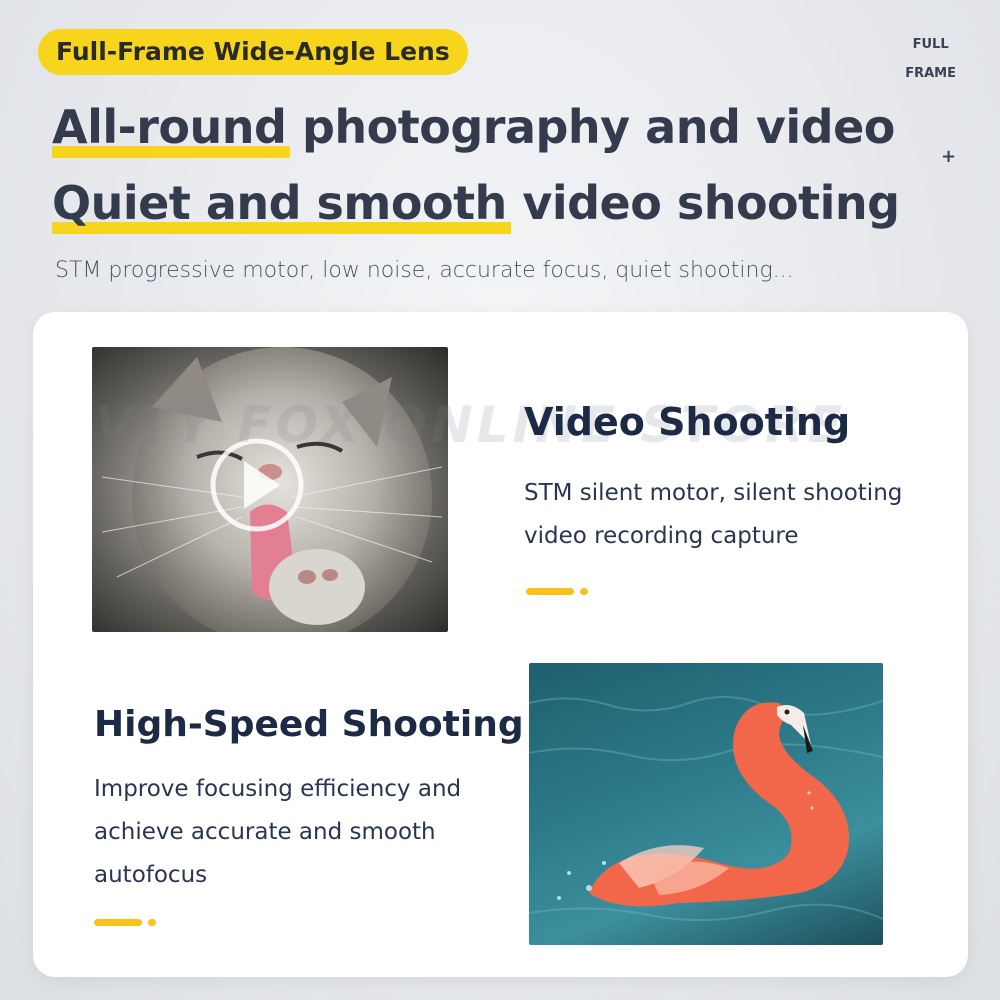 The height and width of the screenshot is (1000, 1000). What do you see at coordinates (171, 129) in the screenshot?
I see `headline-1-highlight: All-round` at bounding box center [171, 129].